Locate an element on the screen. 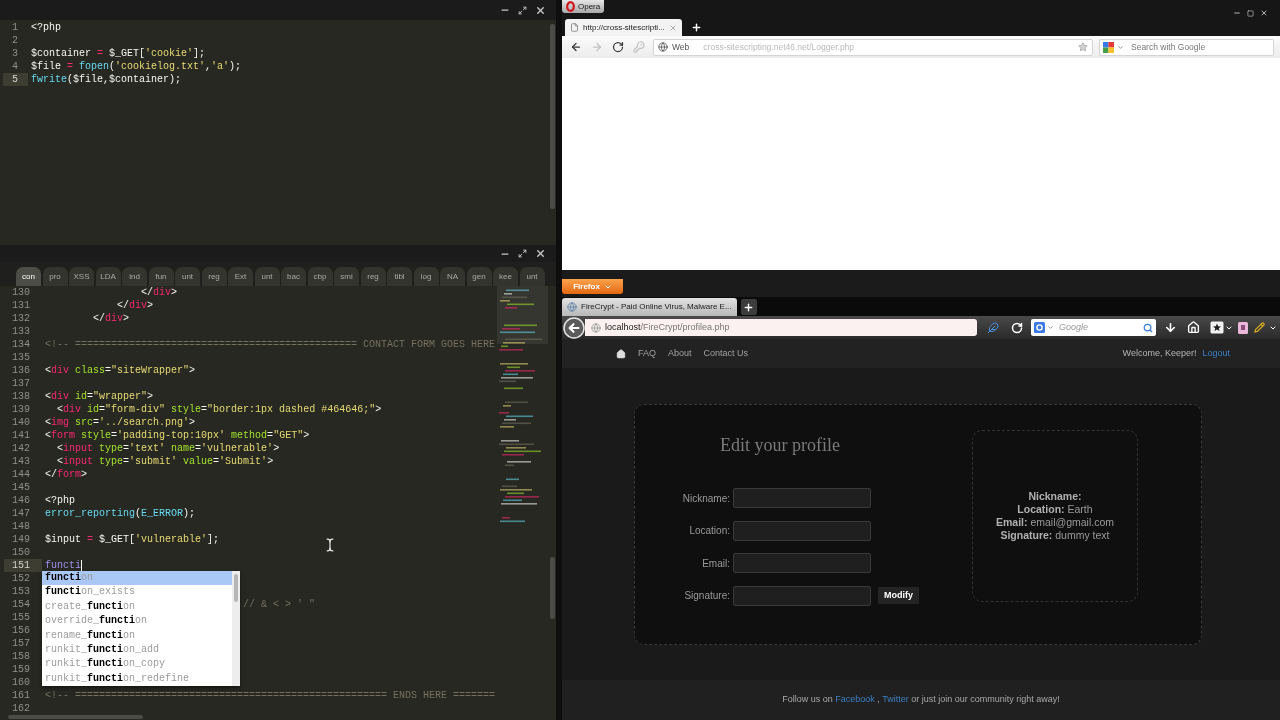 The image size is (1280, 720). file-tab: Ext is located at coordinates (240, 276).